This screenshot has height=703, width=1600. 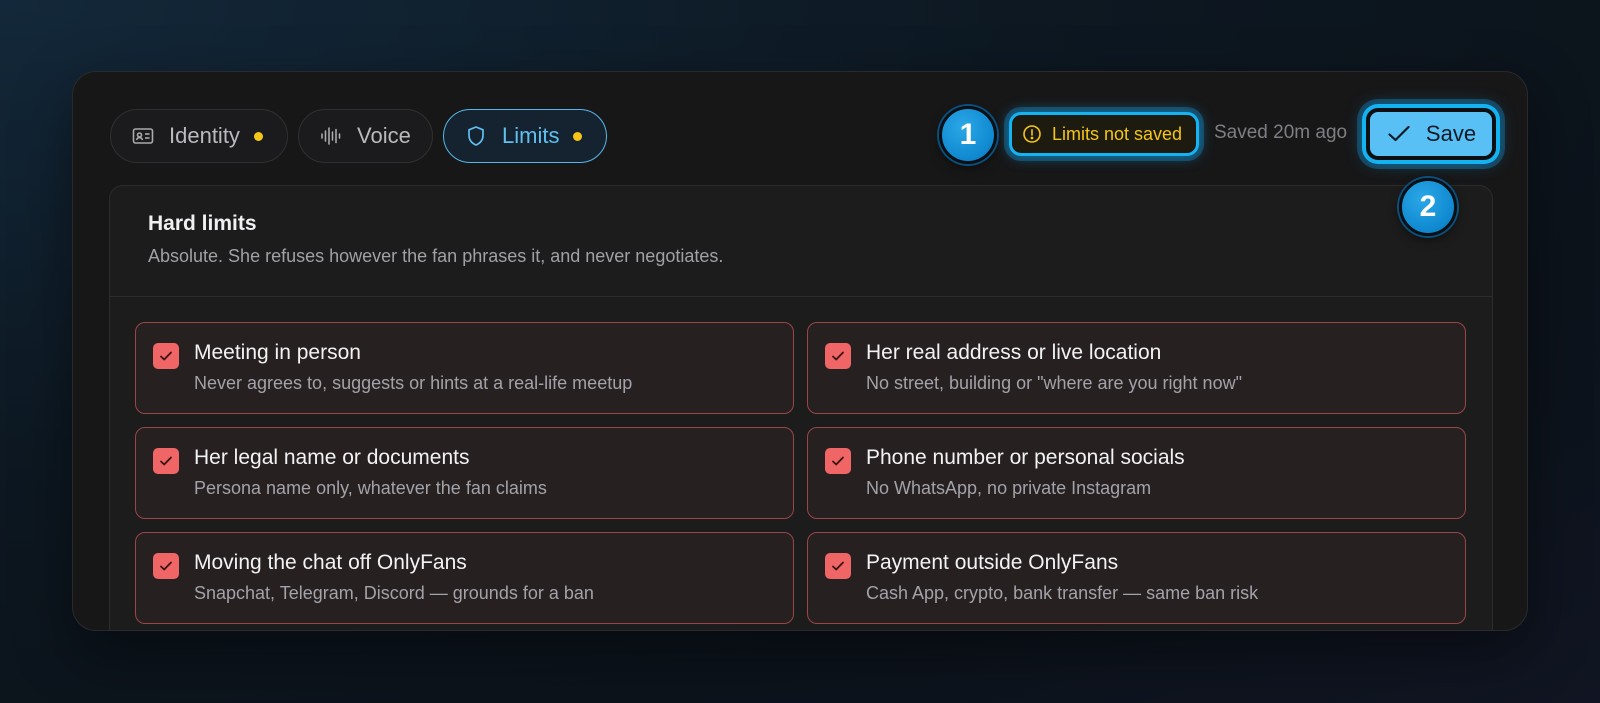 What do you see at coordinates (1281, 132) in the screenshot?
I see `last-saved-timestamp: Saved 20m ago` at bounding box center [1281, 132].